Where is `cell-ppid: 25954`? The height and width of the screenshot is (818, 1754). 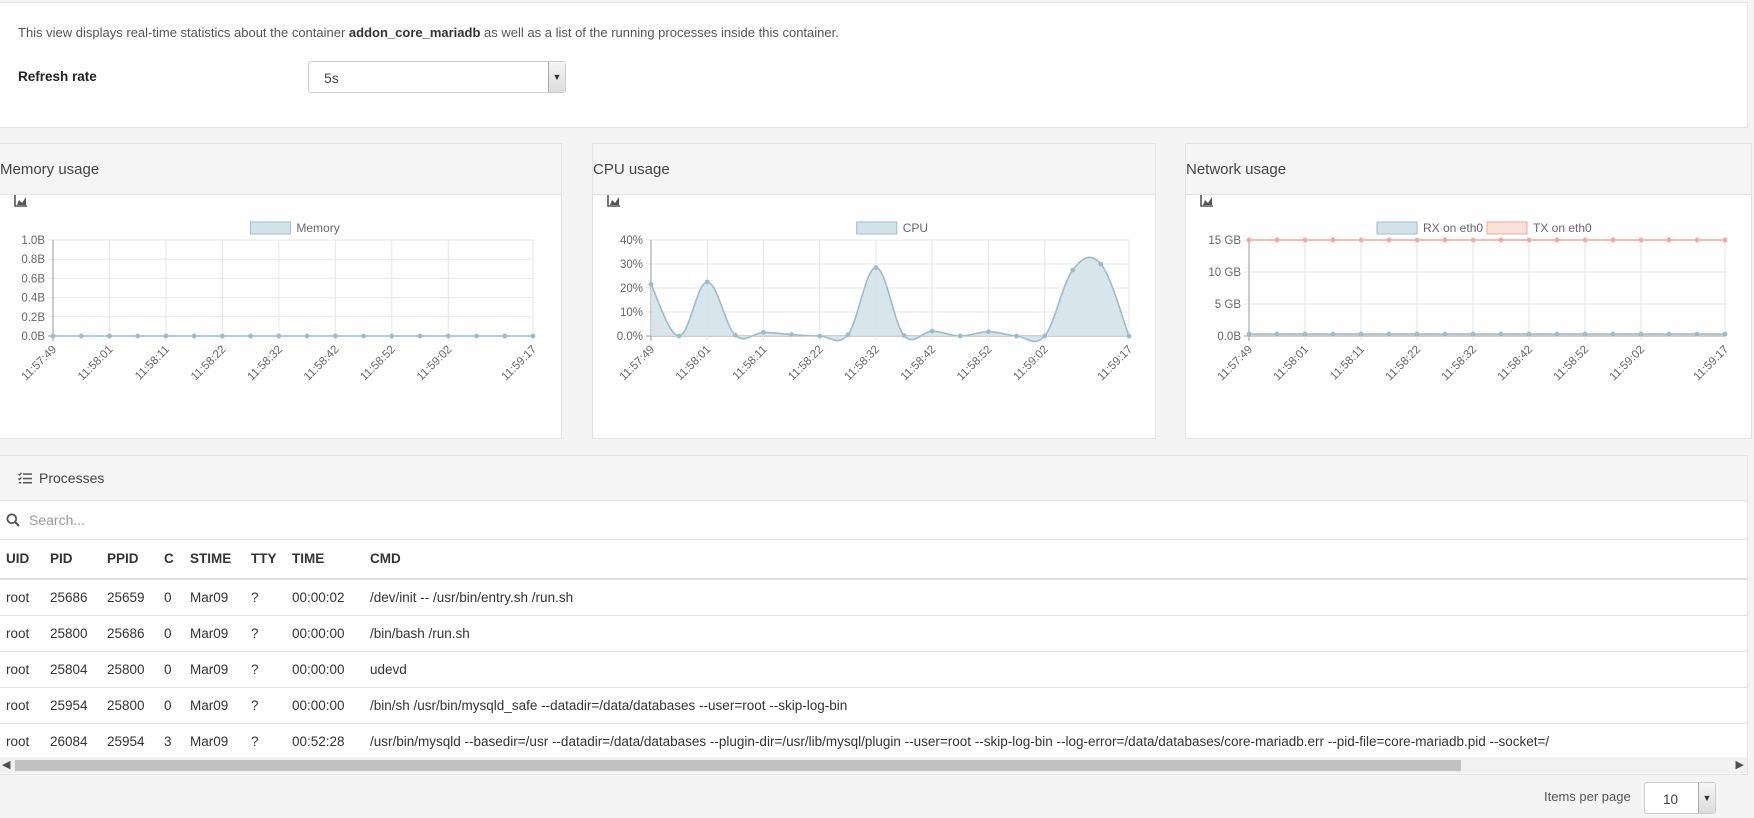
cell-ppid: 25954 is located at coordinates (126, 741).